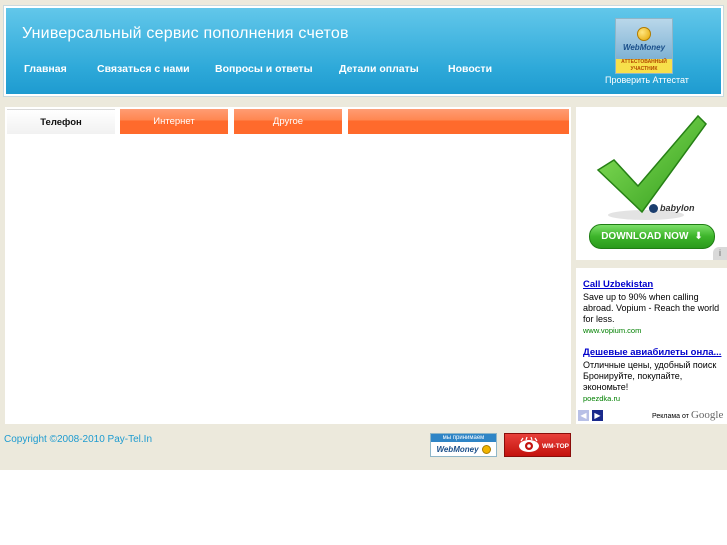 This screenshot has height=545, width=727. I want to click on webmoney-globe-icon, so click(644, 33).